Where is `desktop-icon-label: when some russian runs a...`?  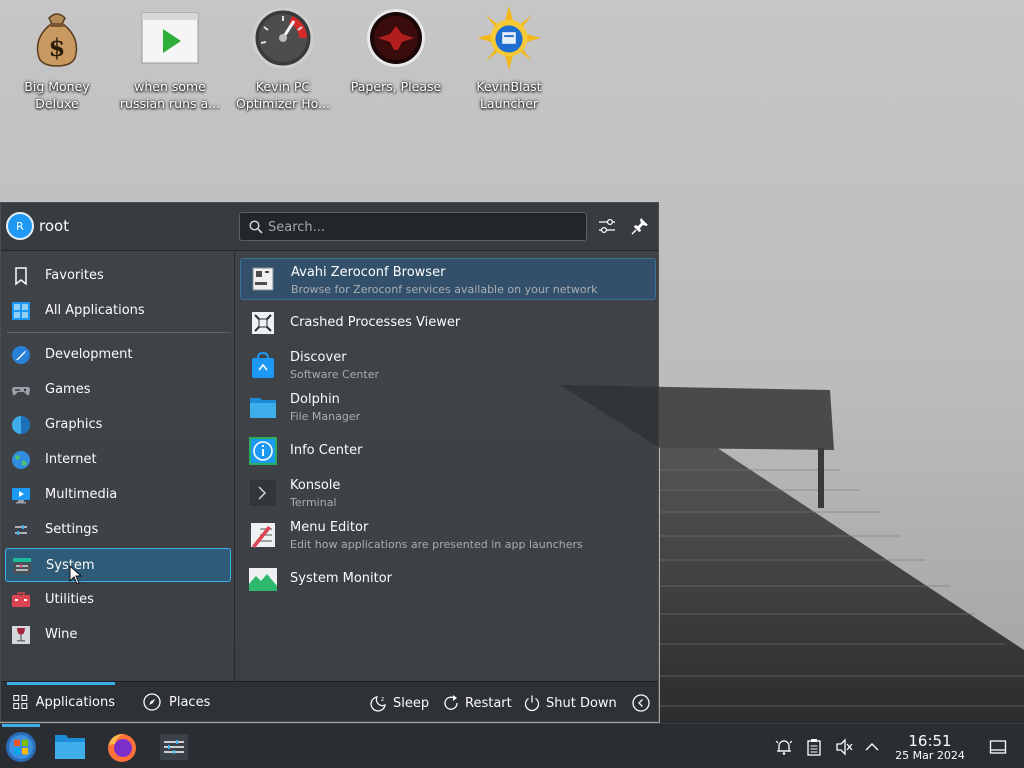 desktop-icon-label: when some russian runs a... is located at coordinates (170, 95).